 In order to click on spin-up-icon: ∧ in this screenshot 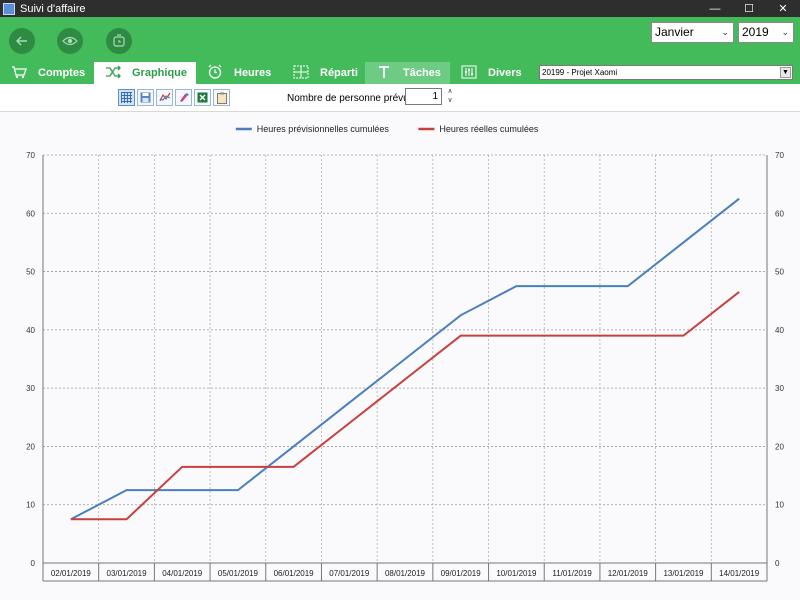, I will do `click(450, 91)`.